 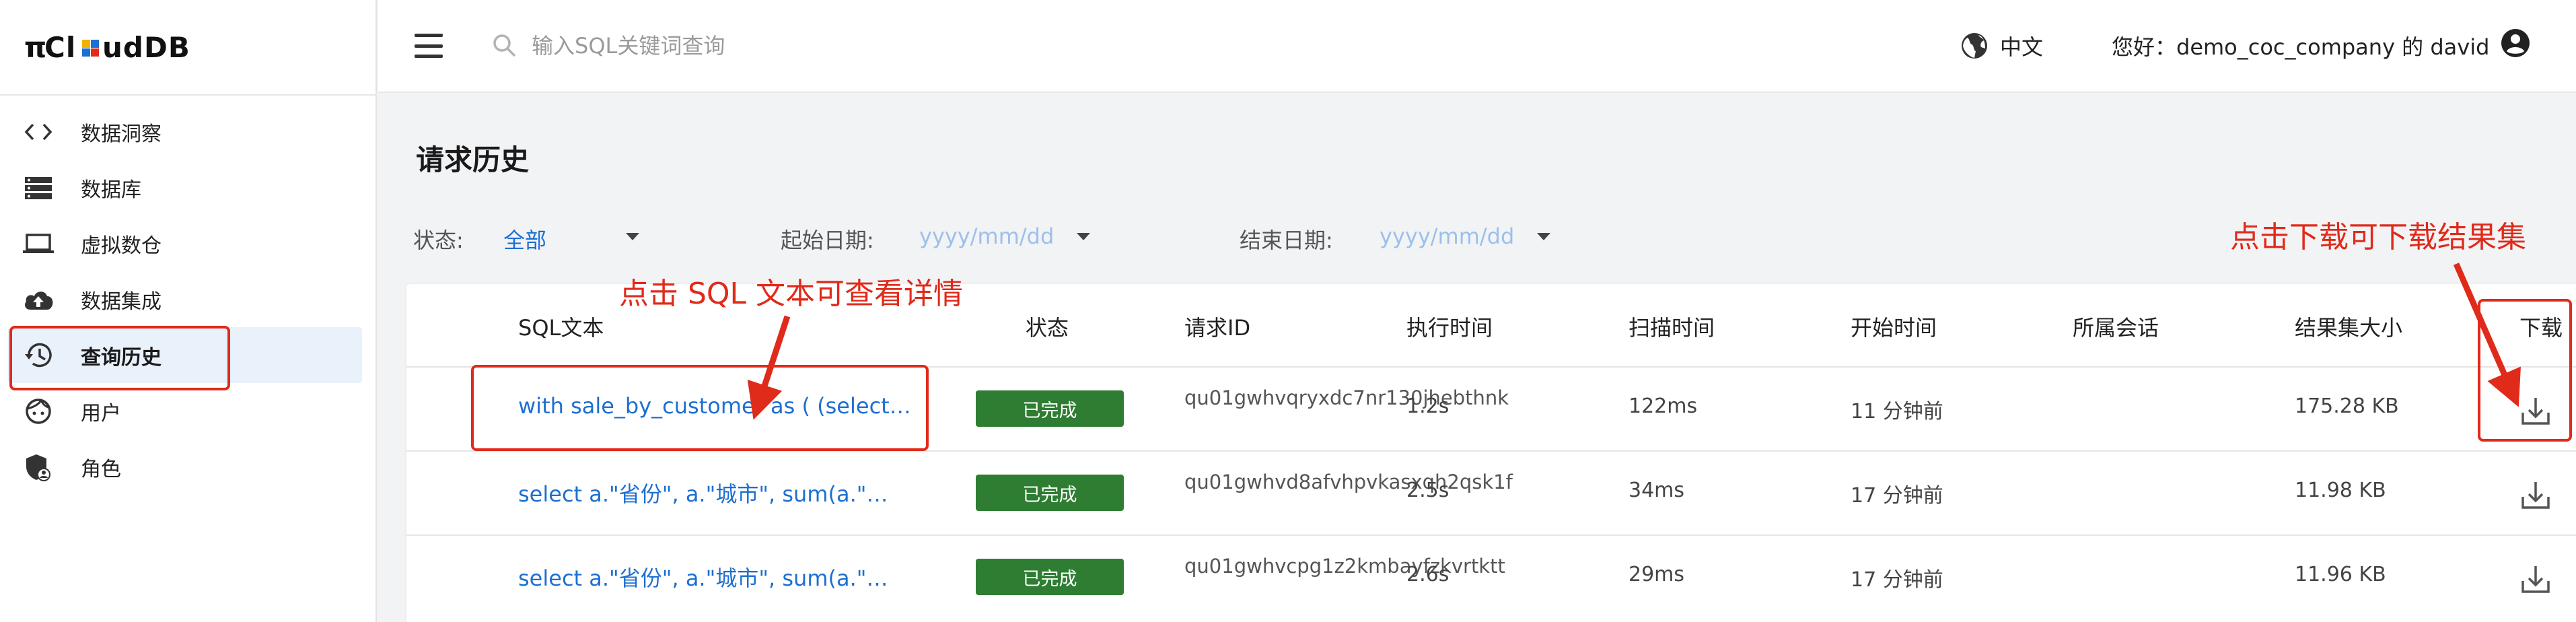 I want to click on exec-time: 1.2s, so click(x=1428, y=406).